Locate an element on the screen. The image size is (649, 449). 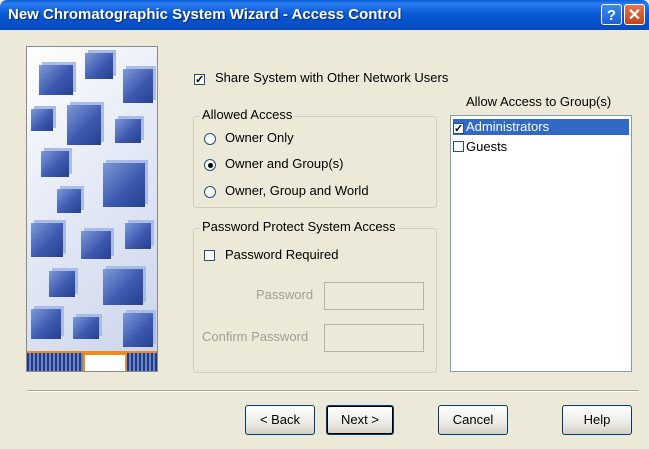
close-icon: ✕ is located at coordinates (634, 14).